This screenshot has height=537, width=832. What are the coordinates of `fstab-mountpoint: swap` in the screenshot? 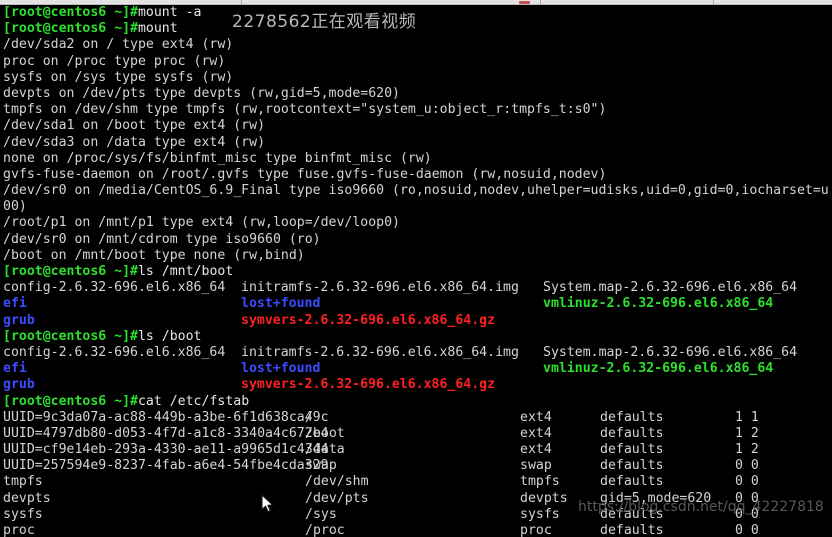 It's located at (321, 466).